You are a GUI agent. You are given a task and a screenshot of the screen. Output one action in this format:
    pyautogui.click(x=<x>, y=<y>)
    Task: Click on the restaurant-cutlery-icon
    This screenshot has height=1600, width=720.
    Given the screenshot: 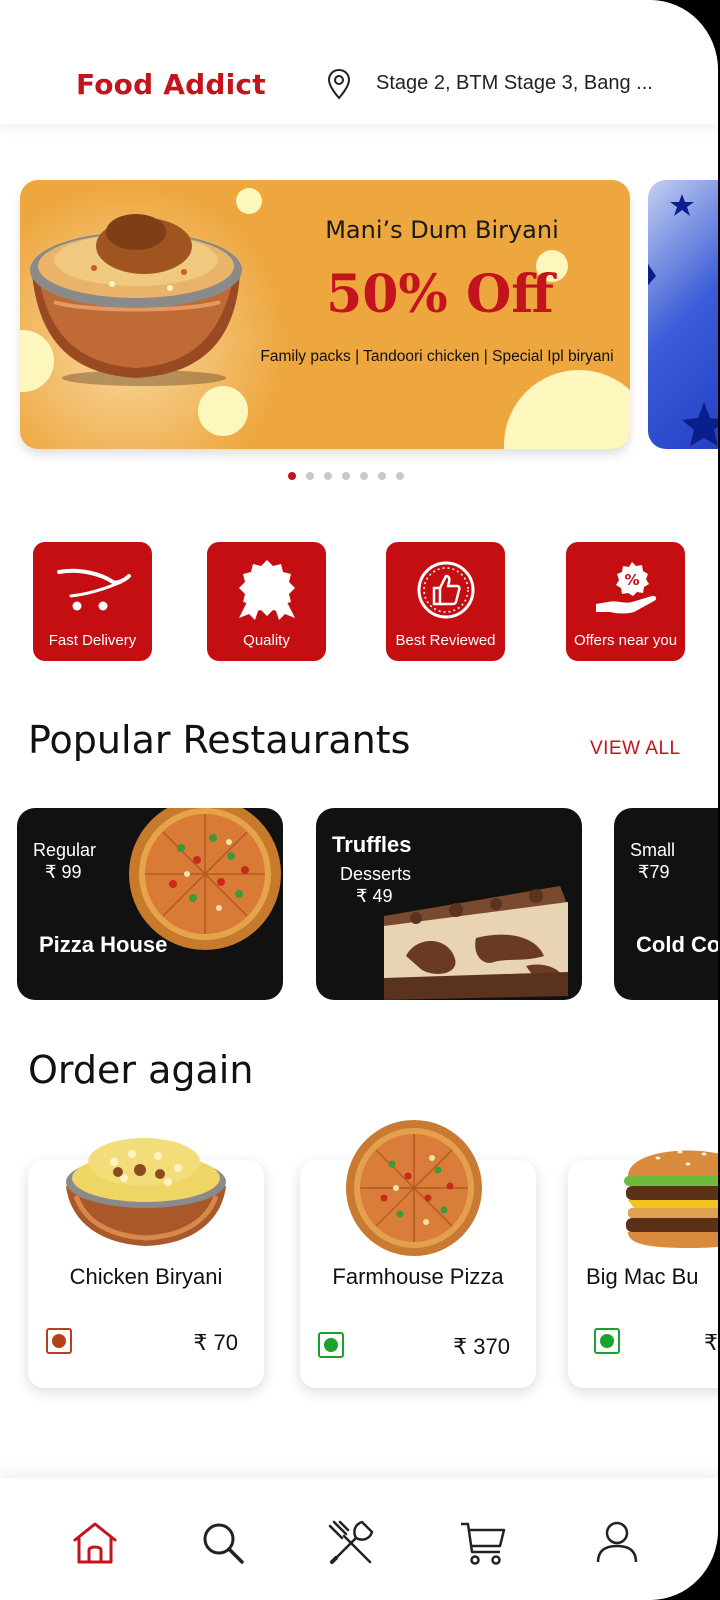 What is the action you would take?
    pyautogui.click(x=351, y=1543)
    